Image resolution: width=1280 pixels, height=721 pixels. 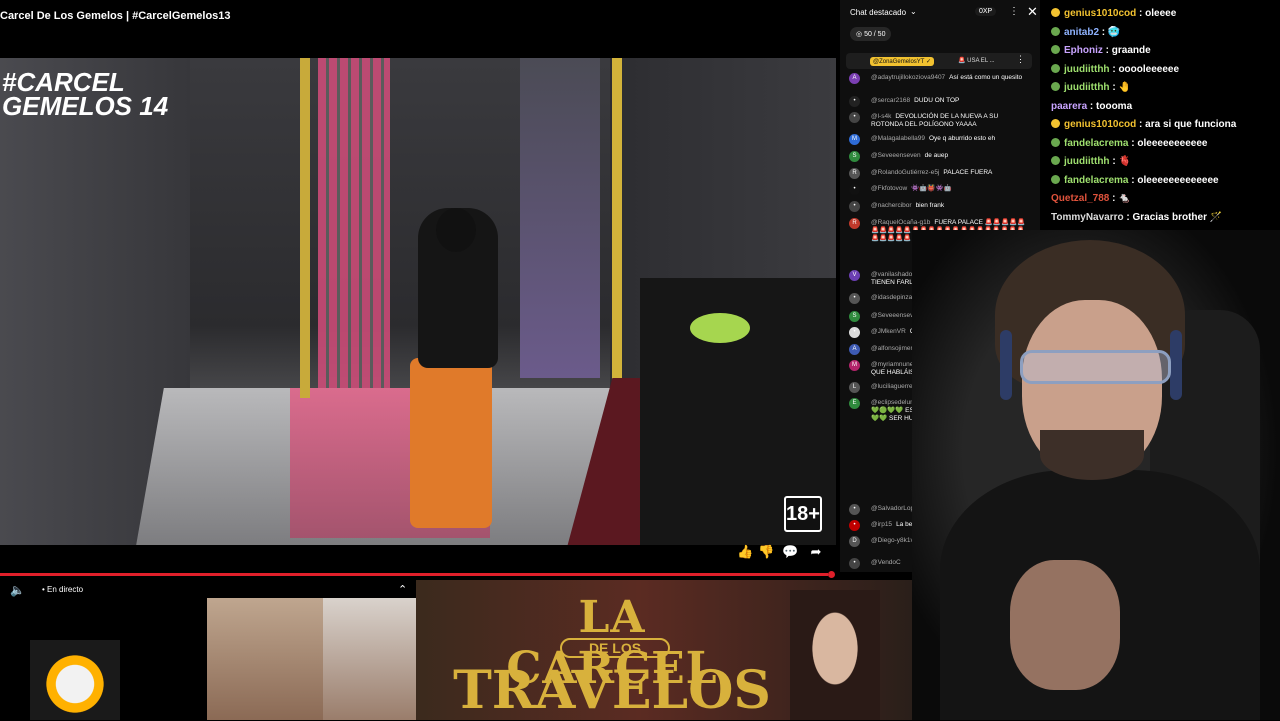 What do you see at coordinates (886, 562) in the screenshot?
I see `chat-author: @VendoC` at bounding box center [886, 562].